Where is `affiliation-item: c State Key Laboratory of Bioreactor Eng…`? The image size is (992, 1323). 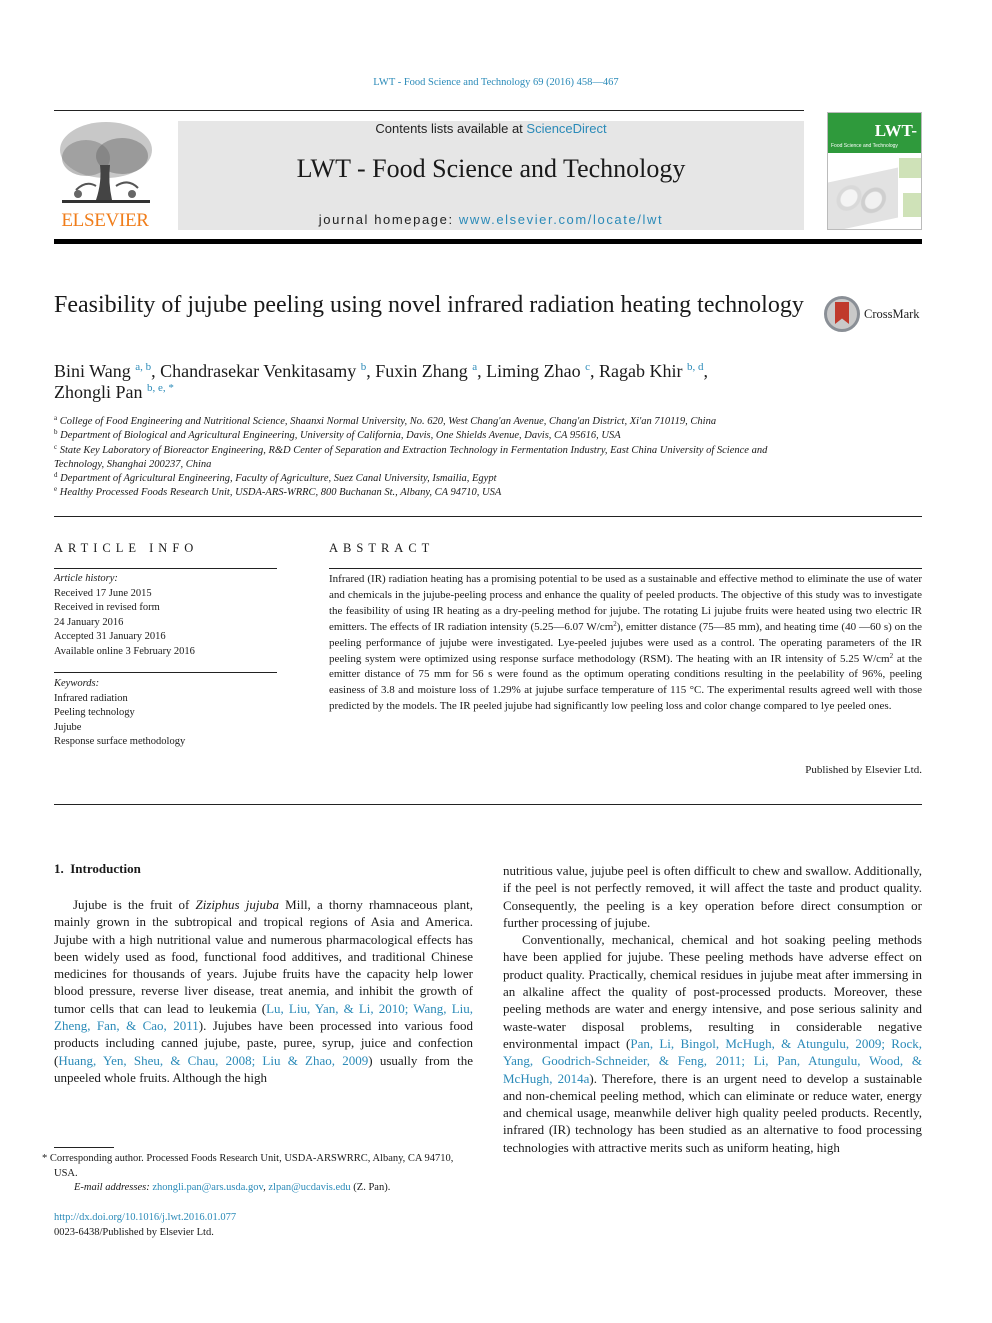
affiliation-item: c State Key Laboratory of Bioreactor Eng… is located at coordinates (434, 457).